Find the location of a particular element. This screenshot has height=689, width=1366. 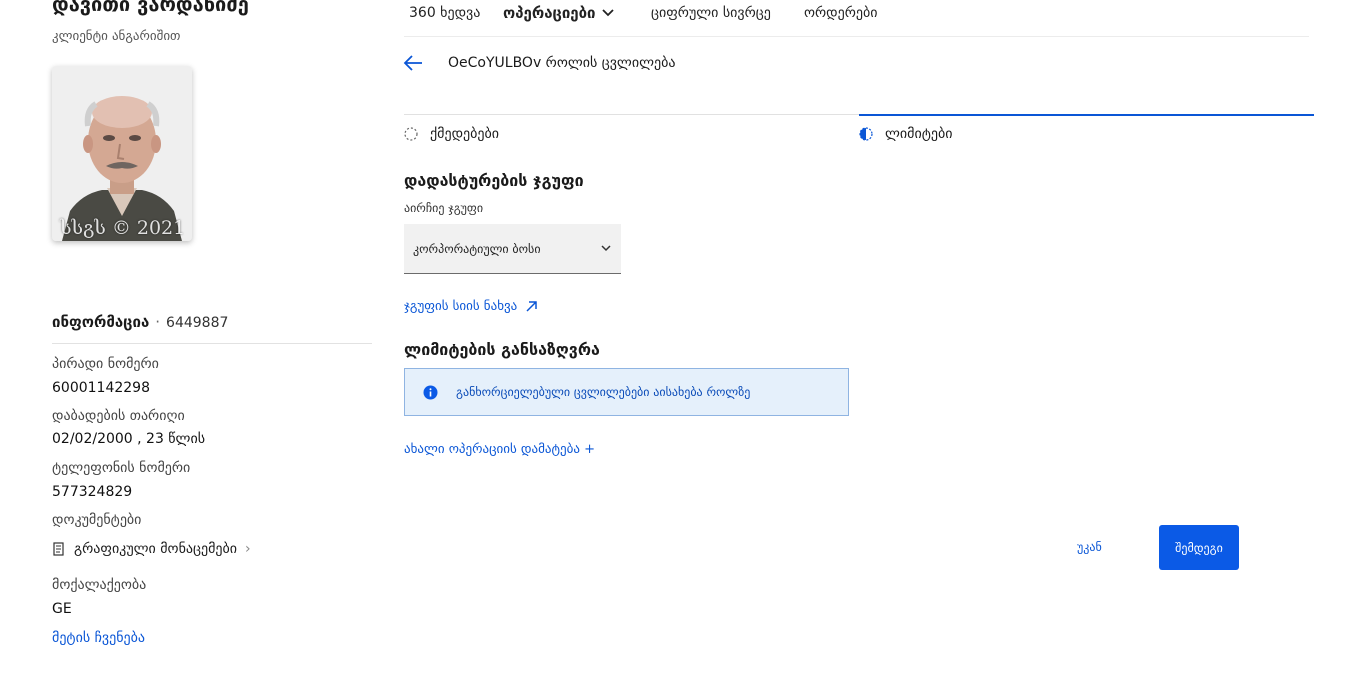

group-select: კორპორატიული ბოსი is located at coordinates (512, 249).